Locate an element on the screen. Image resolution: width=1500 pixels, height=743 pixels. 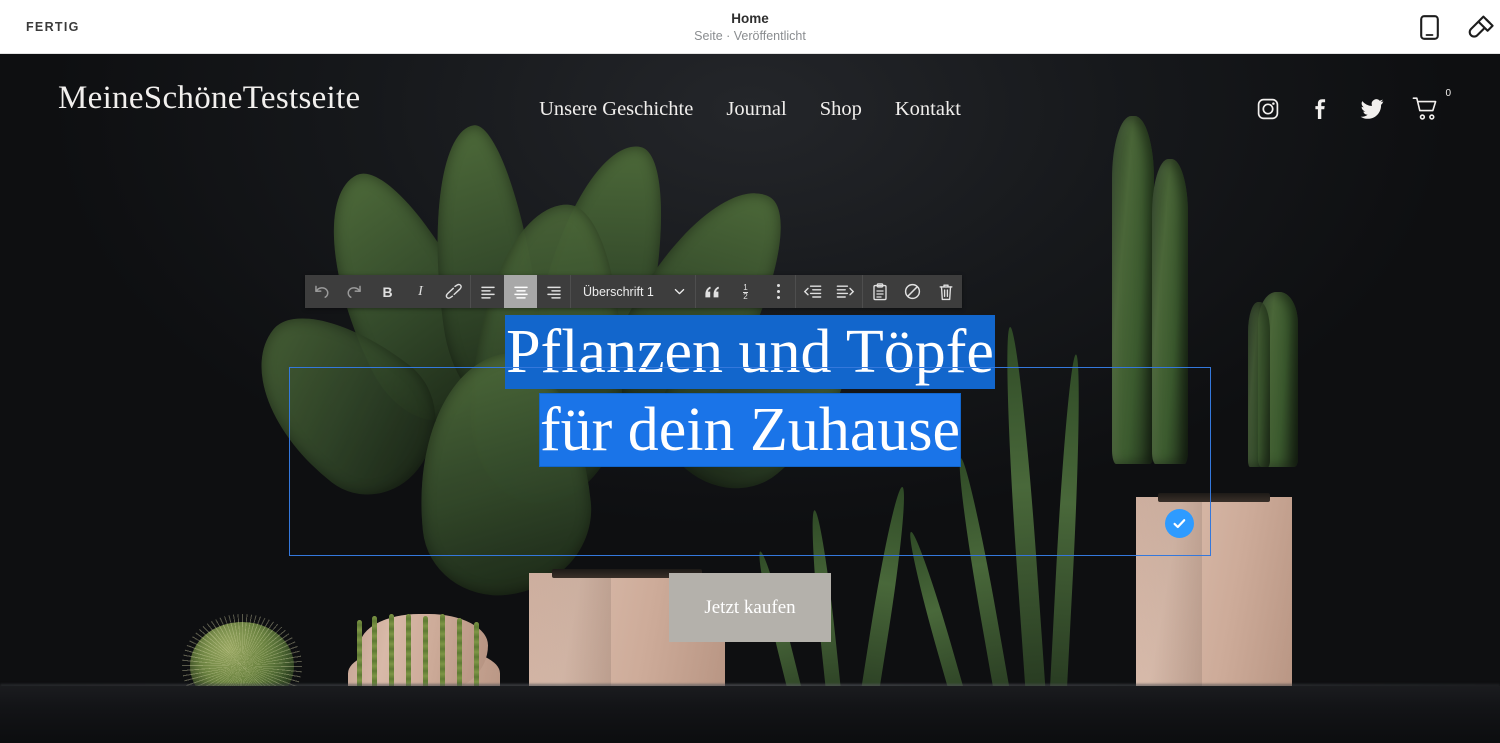
align-right-icon is located at coordinates (553, 291).